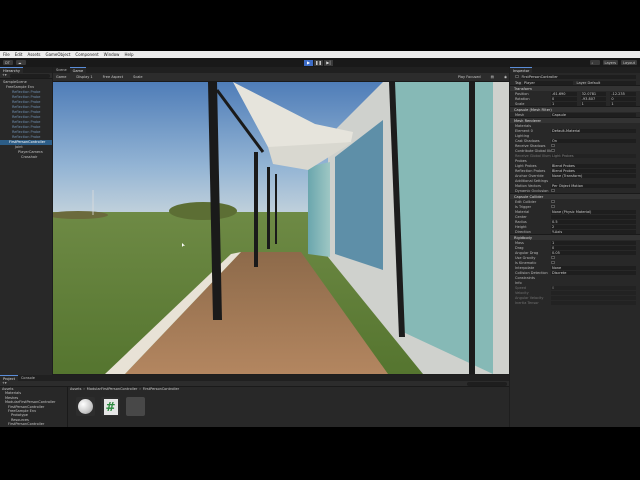 The image size is (640, 480). Describe the element at coordinates (564, 98) in the screenshot. I see `rotation-x: 0` at that location.